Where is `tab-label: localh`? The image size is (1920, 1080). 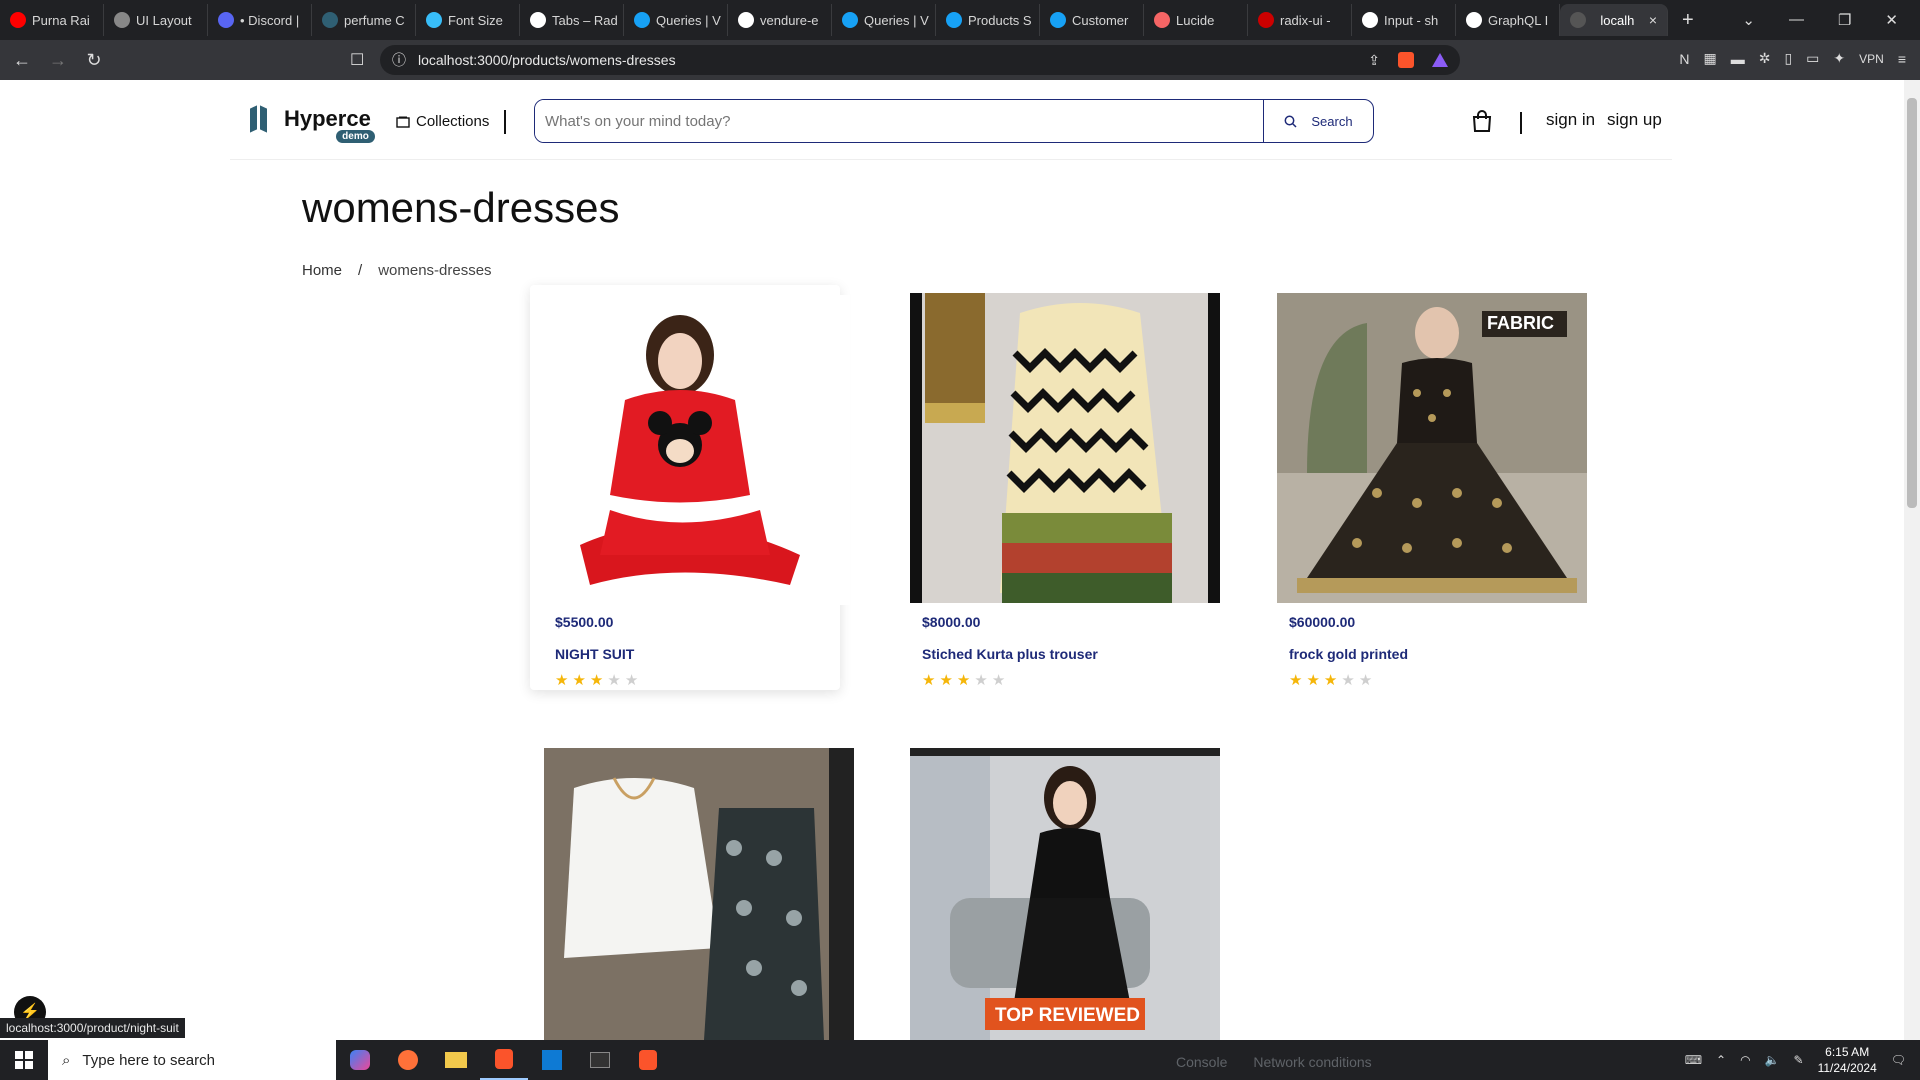
tab-label: localh is located at coordinates (1617, 20).